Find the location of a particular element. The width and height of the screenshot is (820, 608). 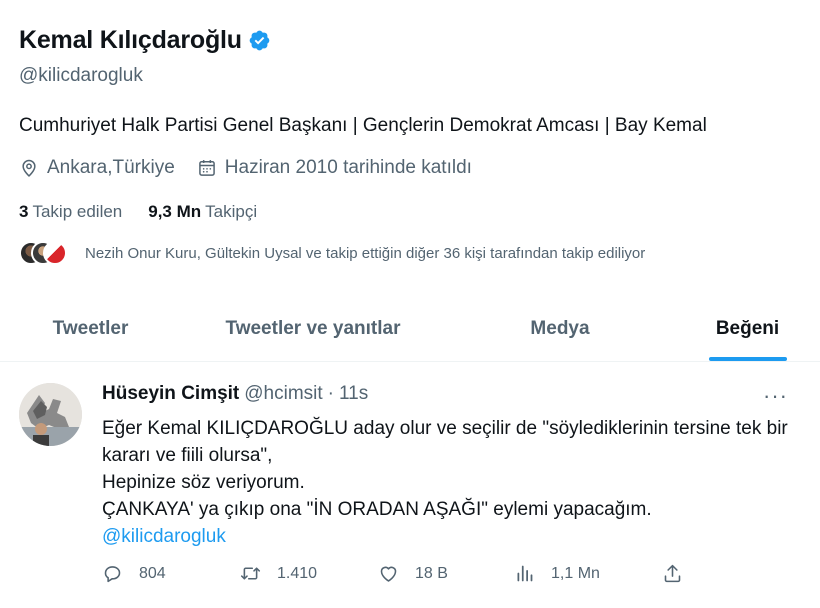

retweet-button: 1.410 is located at coordinates (309, 573).